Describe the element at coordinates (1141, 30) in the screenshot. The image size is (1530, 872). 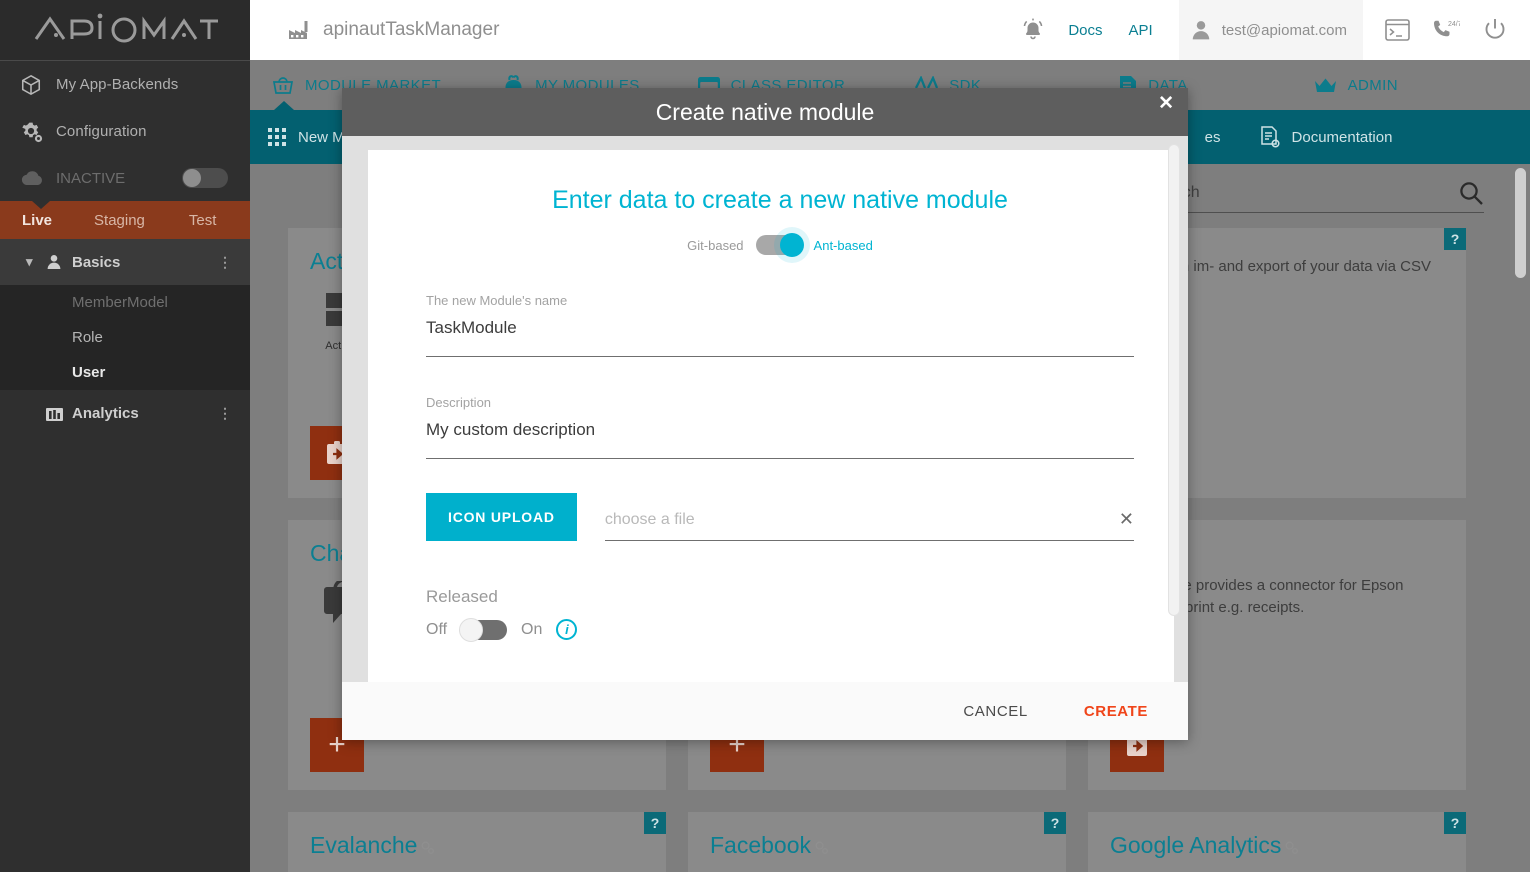
I see `api-link: API` at that location.